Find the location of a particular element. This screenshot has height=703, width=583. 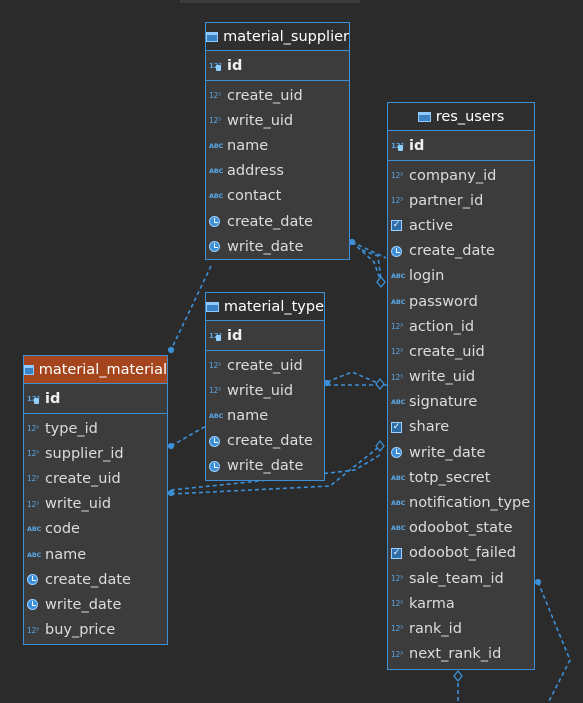

table-header: material_type is located at coordinates (265, 307).